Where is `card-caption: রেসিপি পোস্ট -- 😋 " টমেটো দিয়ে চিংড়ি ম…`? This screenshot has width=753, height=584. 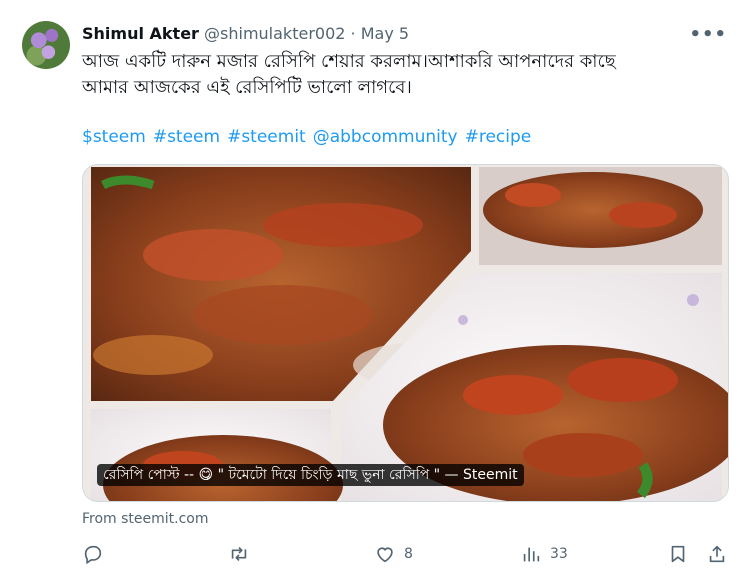 card-caption: রেসিপি পোস্ট -- 😋 " টমেটো দিয়ে চিংড়ি ম… is located at coordinates (310, 475).